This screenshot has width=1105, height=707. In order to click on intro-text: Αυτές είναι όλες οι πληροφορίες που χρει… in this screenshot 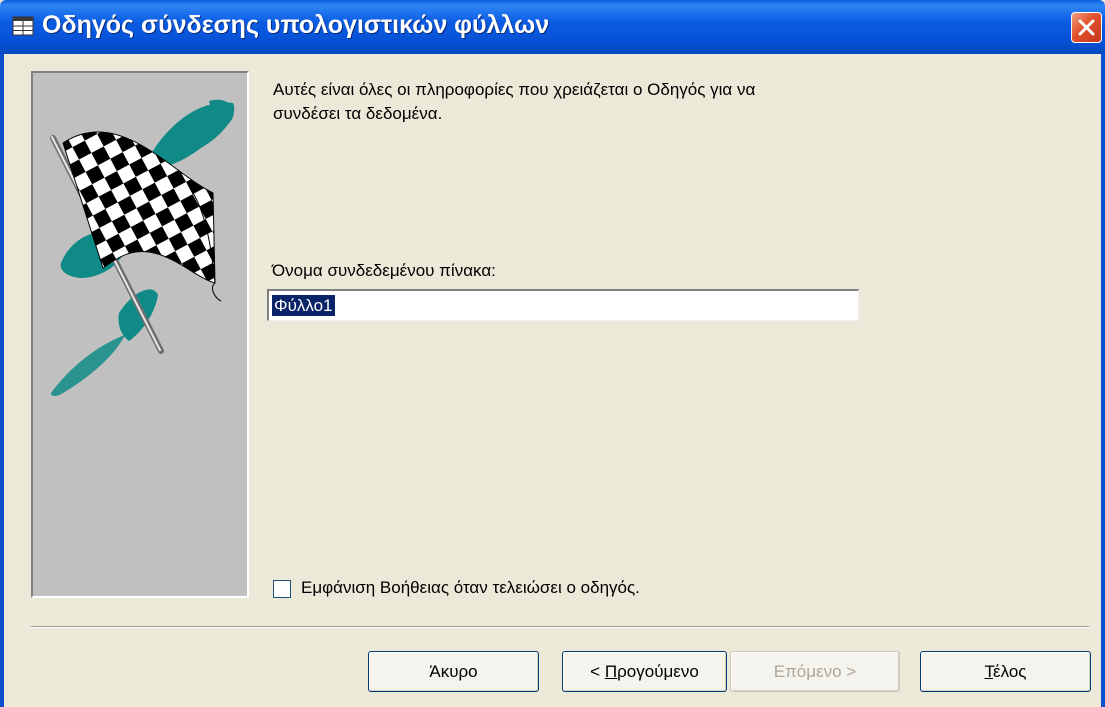, I will do `click(573, 102)`.